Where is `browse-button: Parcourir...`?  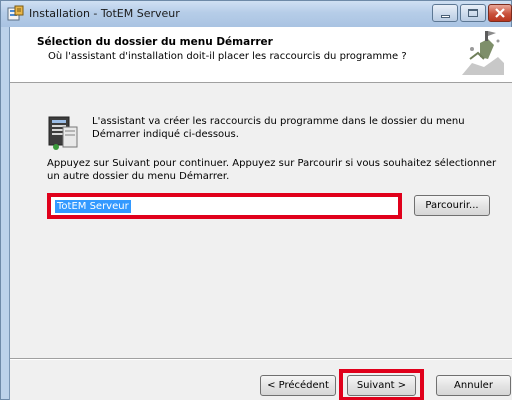
browse-button: Parcourir... is located at coordinates (452, 205).